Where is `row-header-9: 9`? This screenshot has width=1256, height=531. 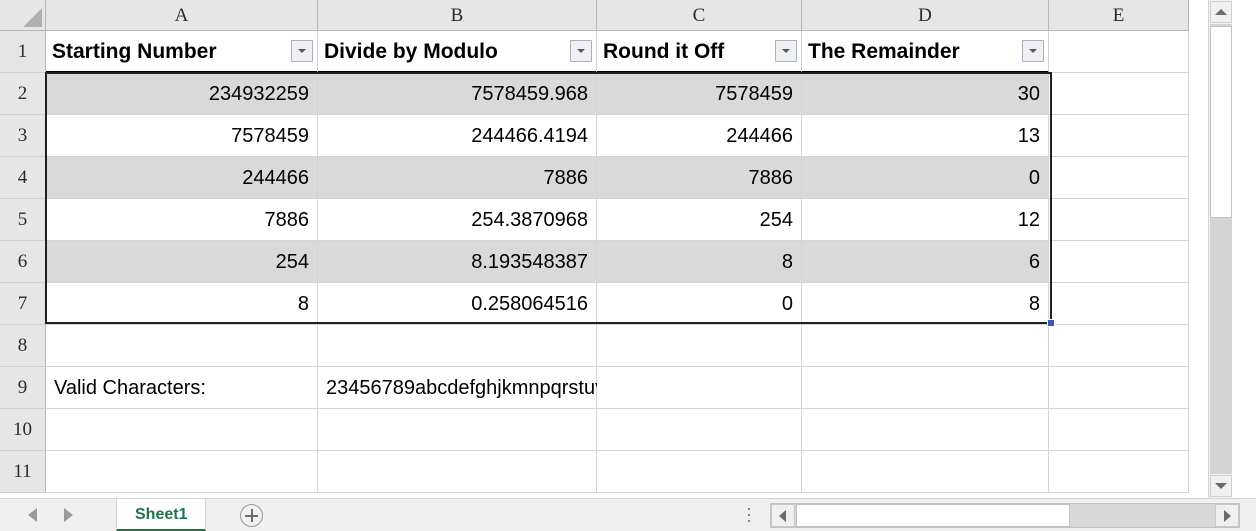 row-header-9: 9 is located at coordinates (23, 388).